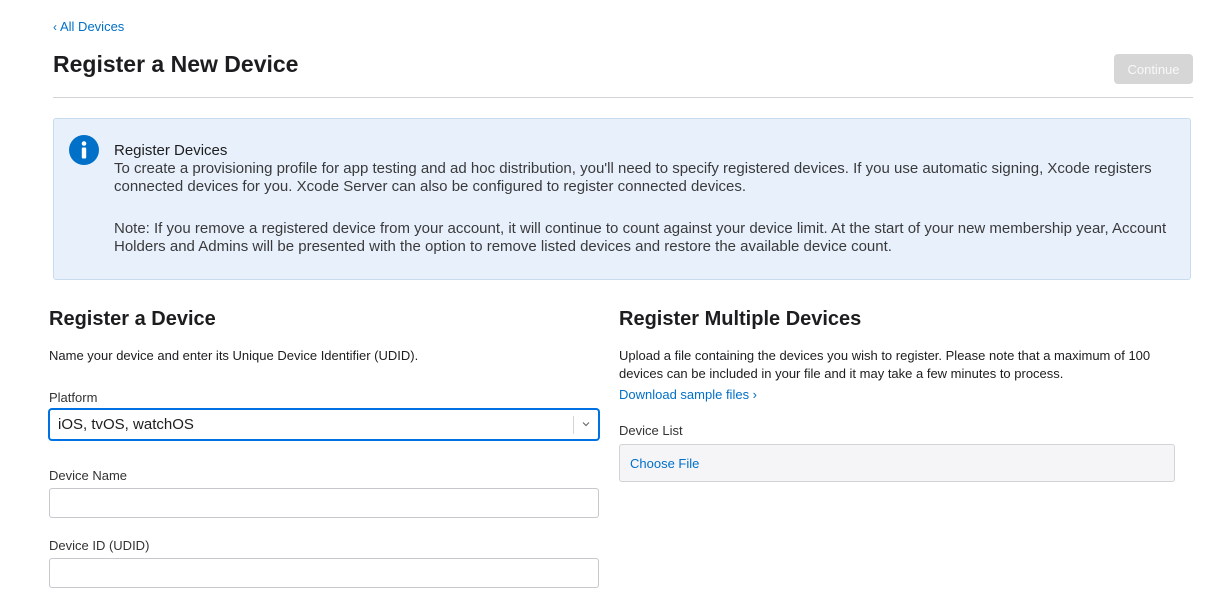 The width and height of the screenshot is (1210, 597). Describe the element at coordinates (84, 150) in the screenshot. I see `info-circle-icon` at that location.